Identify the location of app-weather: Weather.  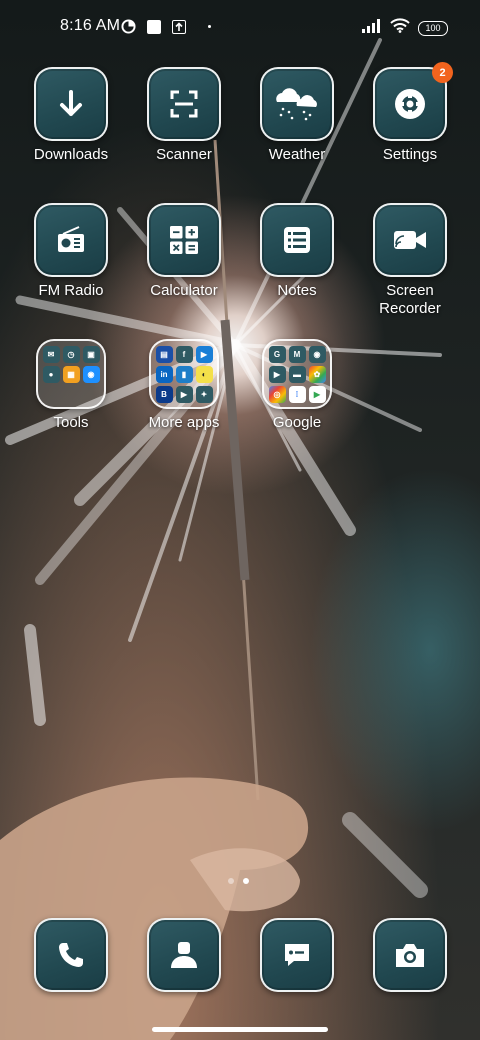
(297, 115).